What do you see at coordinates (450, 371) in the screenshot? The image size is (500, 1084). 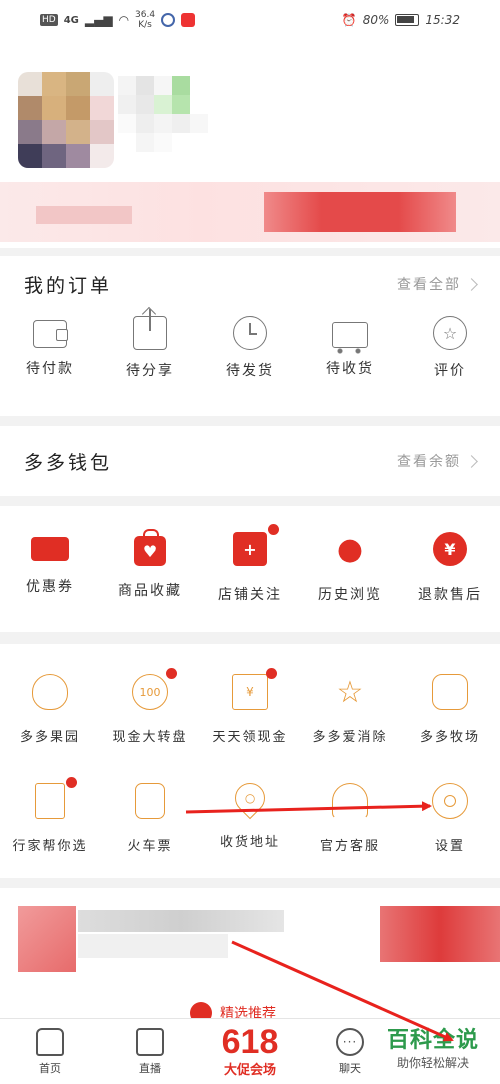 I see `order-item-label: 评价` at bounding box center [450, 371].